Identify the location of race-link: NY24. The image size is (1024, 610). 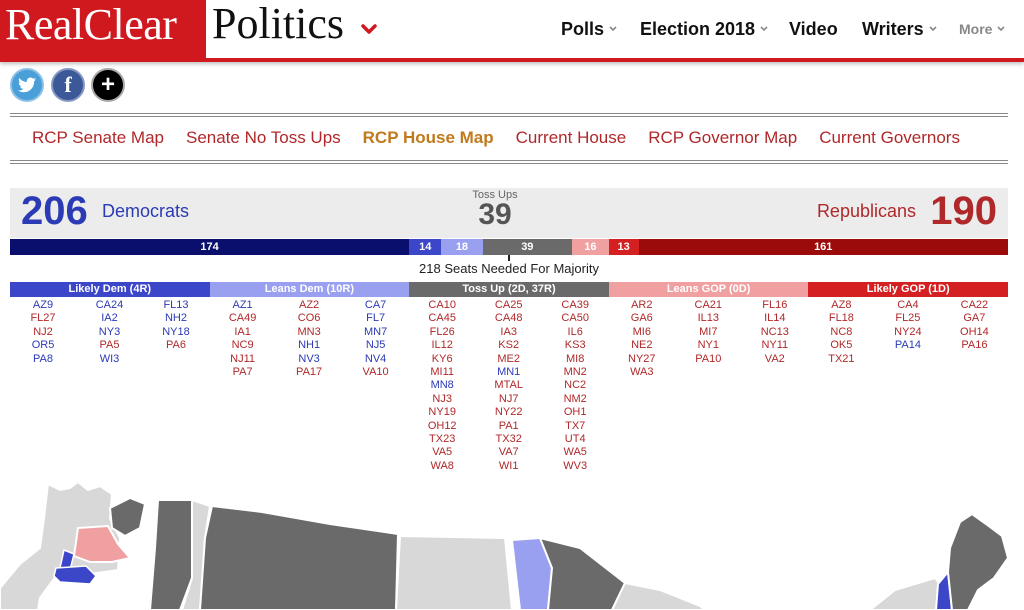
(908, 332).